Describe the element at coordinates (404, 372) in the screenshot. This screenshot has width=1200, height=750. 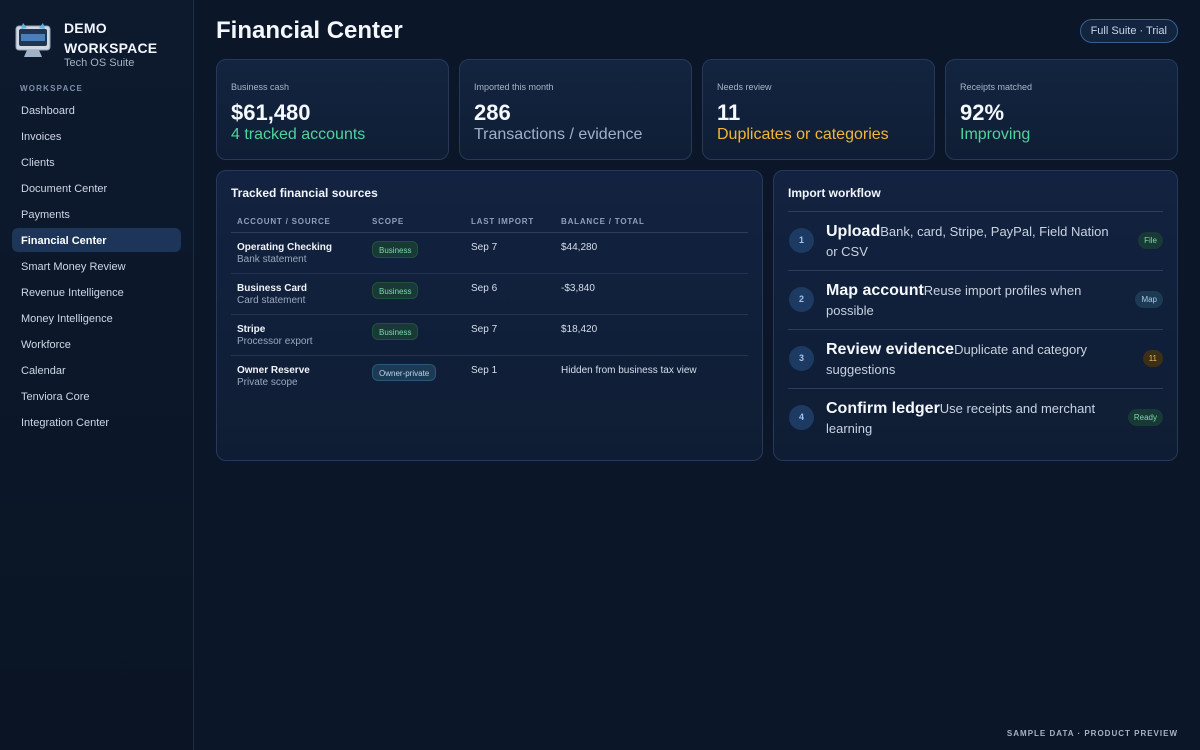
I see `scope-badge: Owner-private` at that location.